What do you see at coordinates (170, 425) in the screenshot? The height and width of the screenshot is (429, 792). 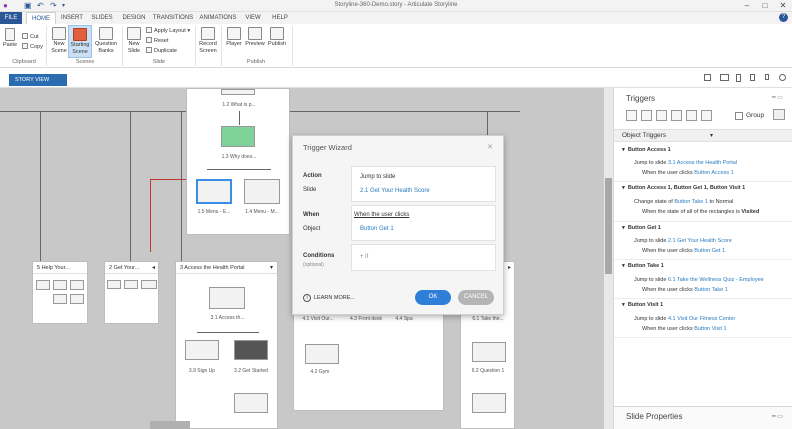 I see `horizontal-scroll-thumb` at bounding box center [170, 425].